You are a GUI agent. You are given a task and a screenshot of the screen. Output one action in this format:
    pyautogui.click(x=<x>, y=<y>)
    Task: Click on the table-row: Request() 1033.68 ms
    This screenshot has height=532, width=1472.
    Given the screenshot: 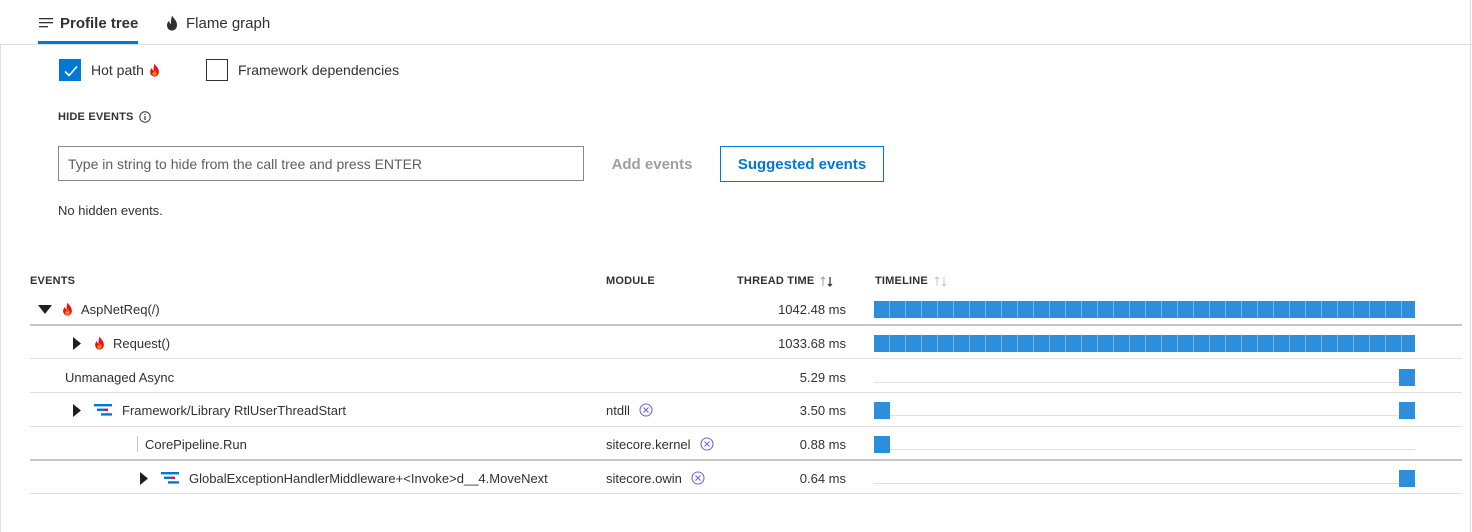 What is the action you would take?
    pyautogui.click(x=746, y=343)
    